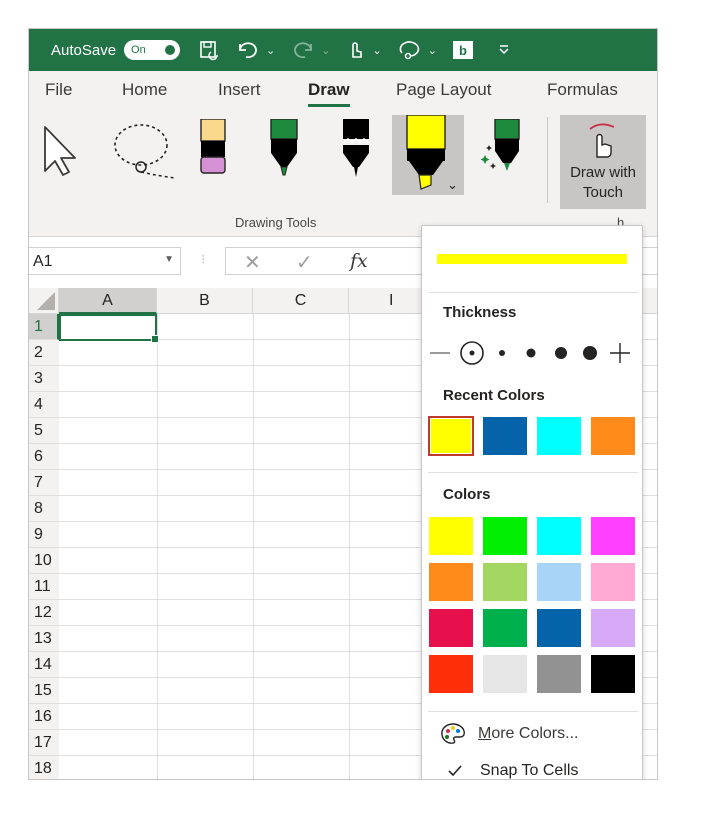 Image resolution: width=705 pixels, height=818 pixels. I want to click on tab-formulas: Formulas, so click(582, 90).